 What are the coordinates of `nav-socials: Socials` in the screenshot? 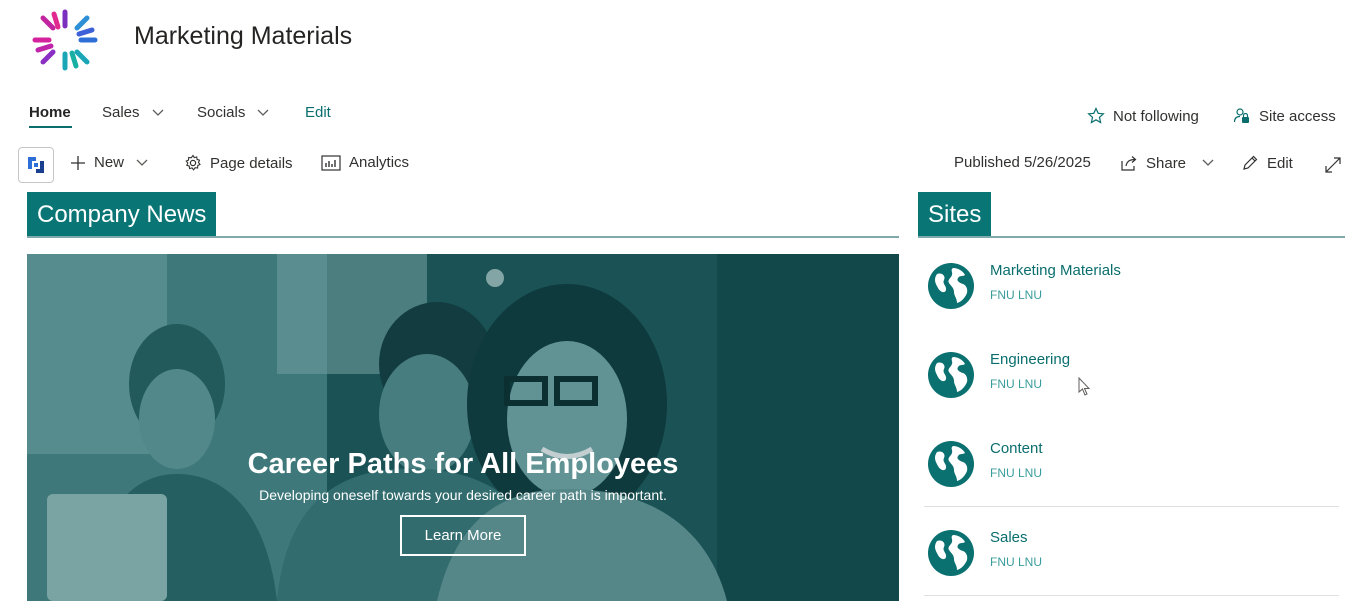 It's located at (233, 112).